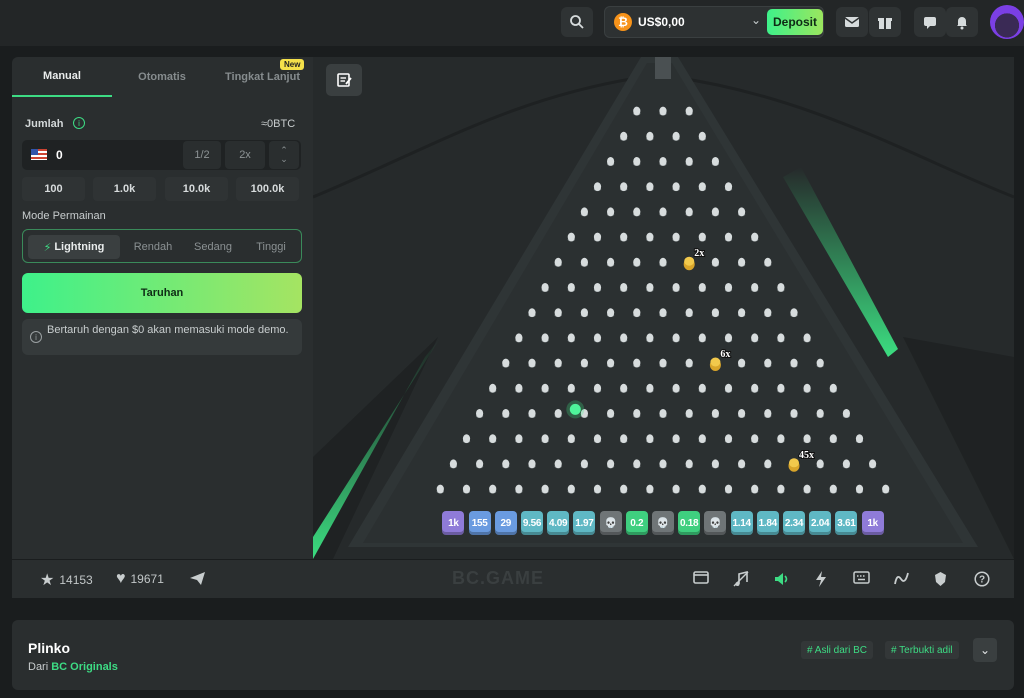 The image size is (1024, 698). I want to click on send-icon, so click(197, 580).